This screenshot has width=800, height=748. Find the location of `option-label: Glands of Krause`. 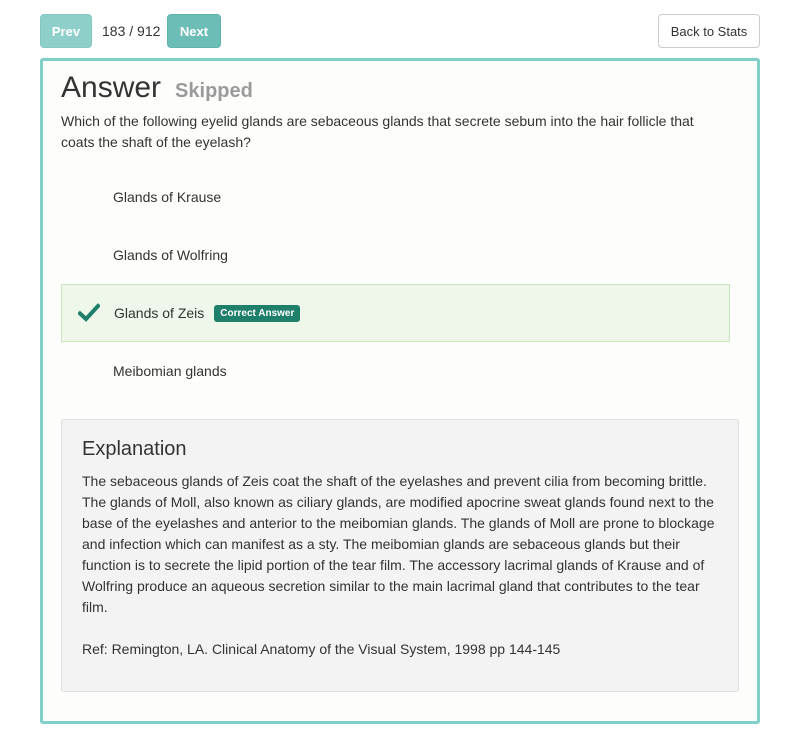

option-label: Glands of Krause is located at coordinates (167, 197).